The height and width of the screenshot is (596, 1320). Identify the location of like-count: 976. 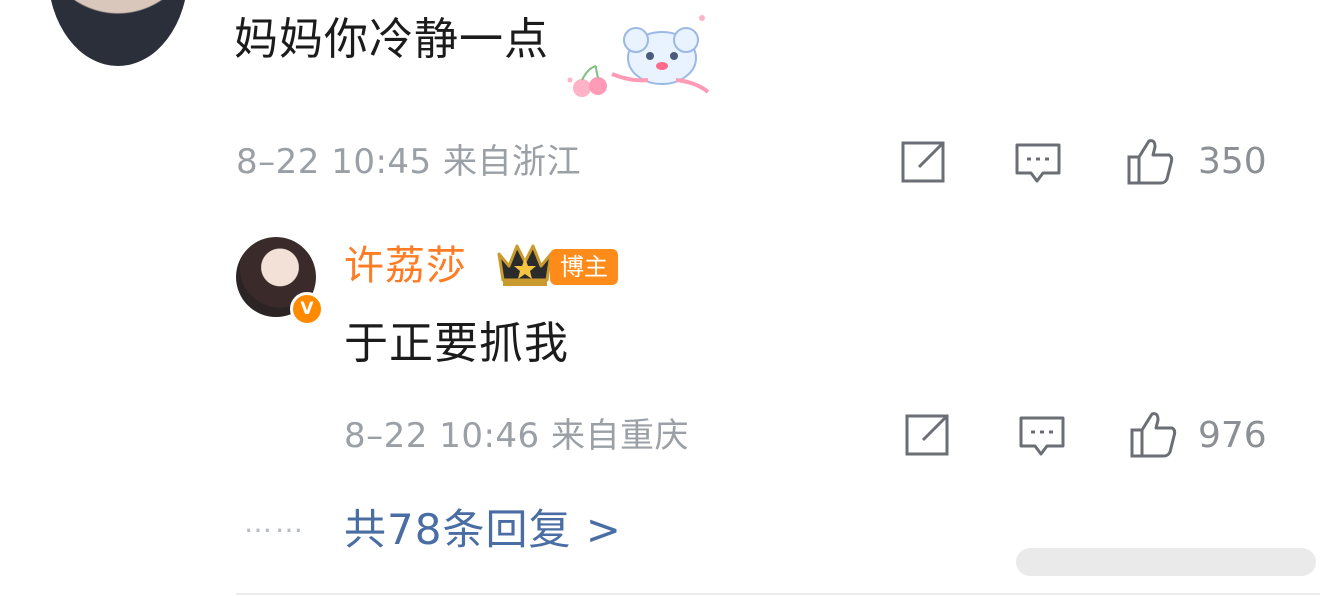
(1232, 435).